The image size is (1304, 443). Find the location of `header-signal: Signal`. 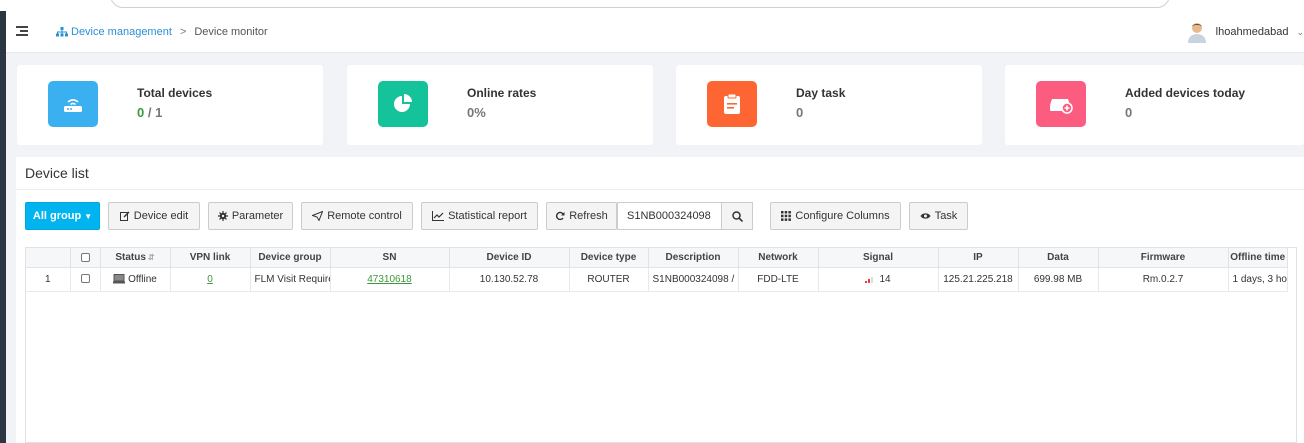

header-signal: Signal is located at coordinates (878, 258).